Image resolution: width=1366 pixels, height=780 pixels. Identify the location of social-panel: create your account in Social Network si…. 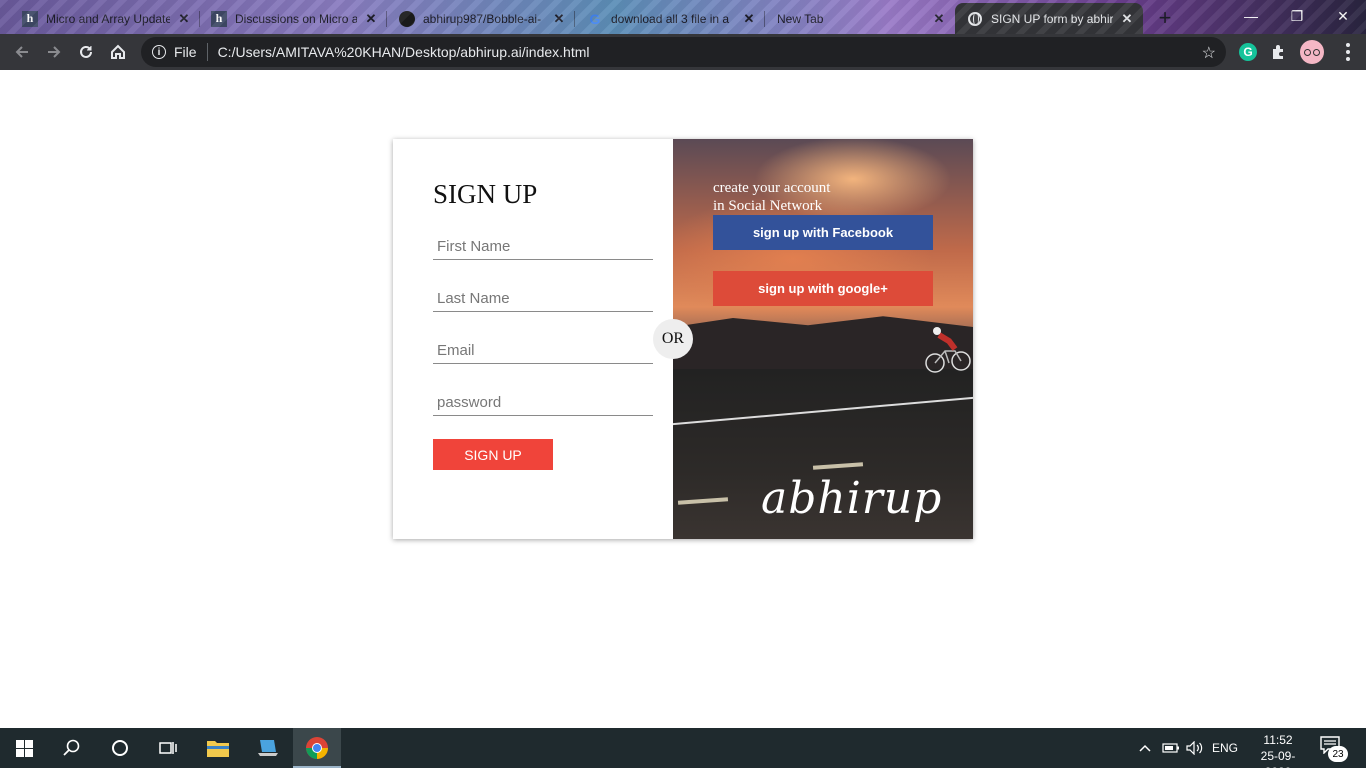
(823, 339).